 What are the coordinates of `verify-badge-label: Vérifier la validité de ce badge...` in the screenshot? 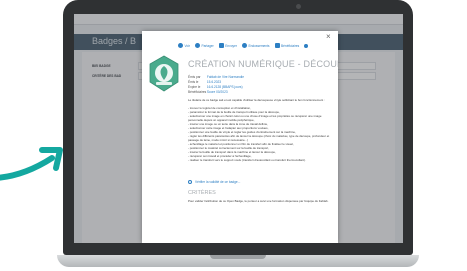 It's located at (218, 182).